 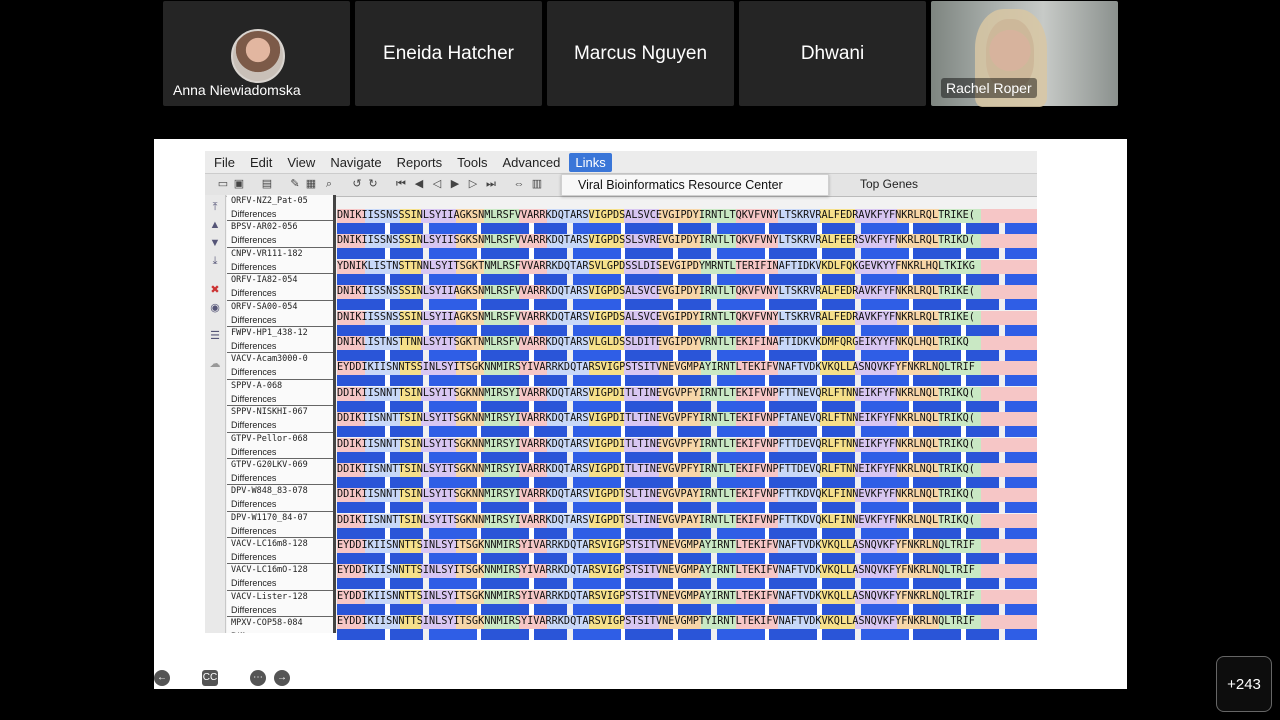 What do you see at coordinates (269, 359) in the screenshot?
I see `sequence-name: VACV-Acam3000-0` at bounding box center [269, 359].